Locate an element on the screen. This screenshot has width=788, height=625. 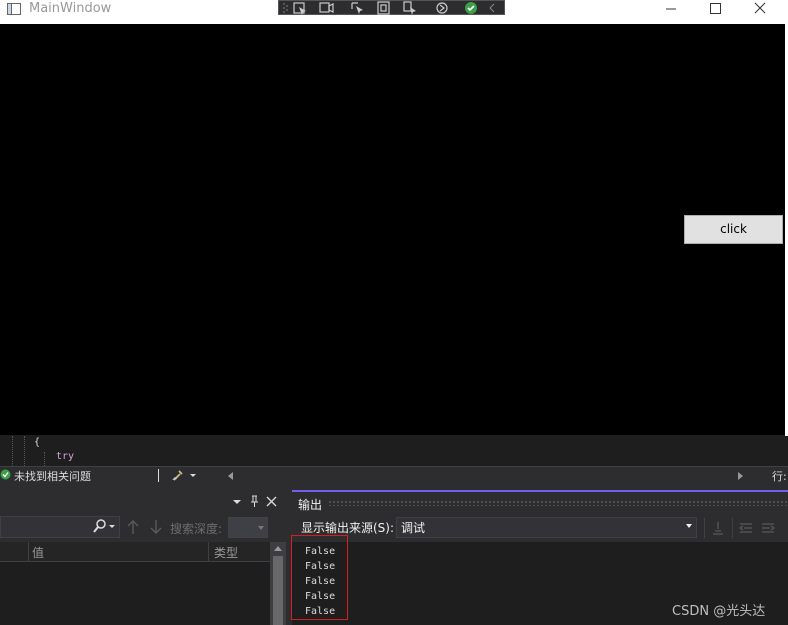
column-header-type: 类型 is located at coordinates (226, 552).